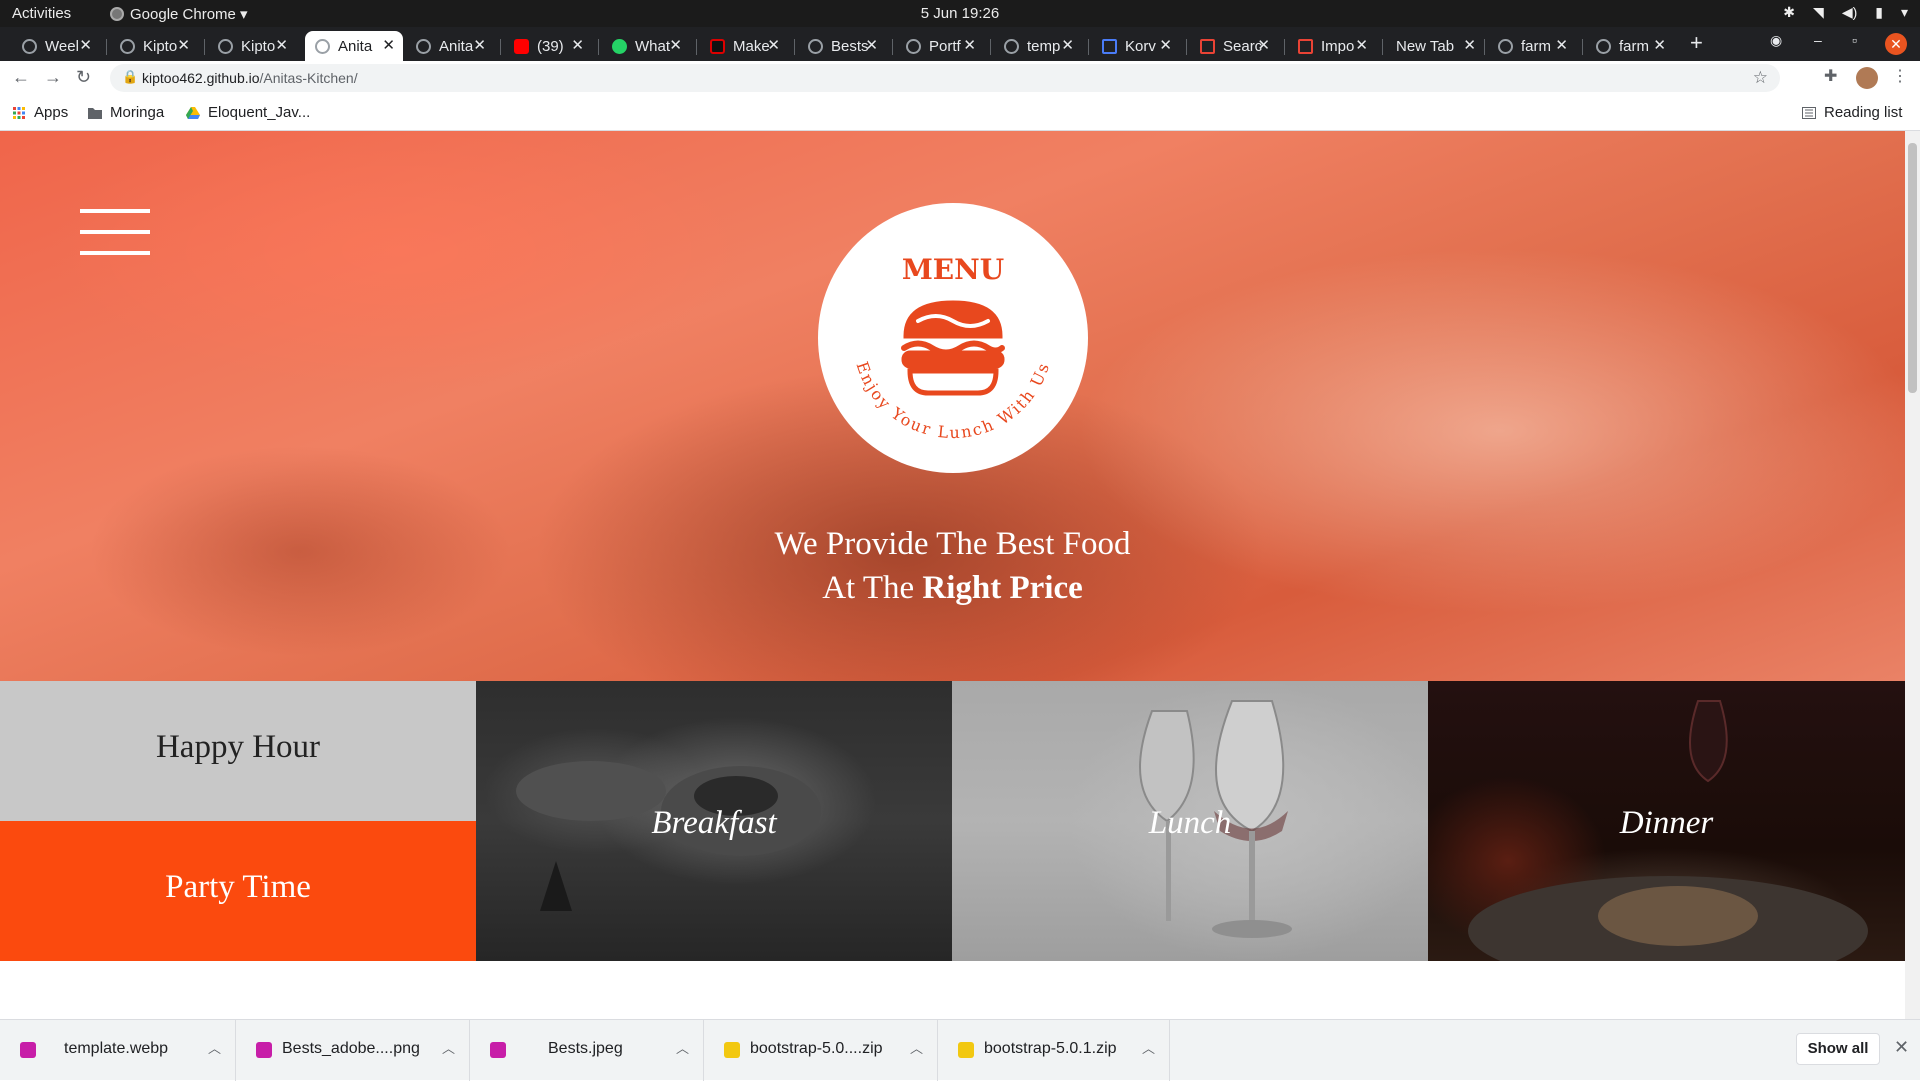 The width and height of the screenshot is (1920, 1081). I want to click on scrollbar-thumb, so click(1912, 268).